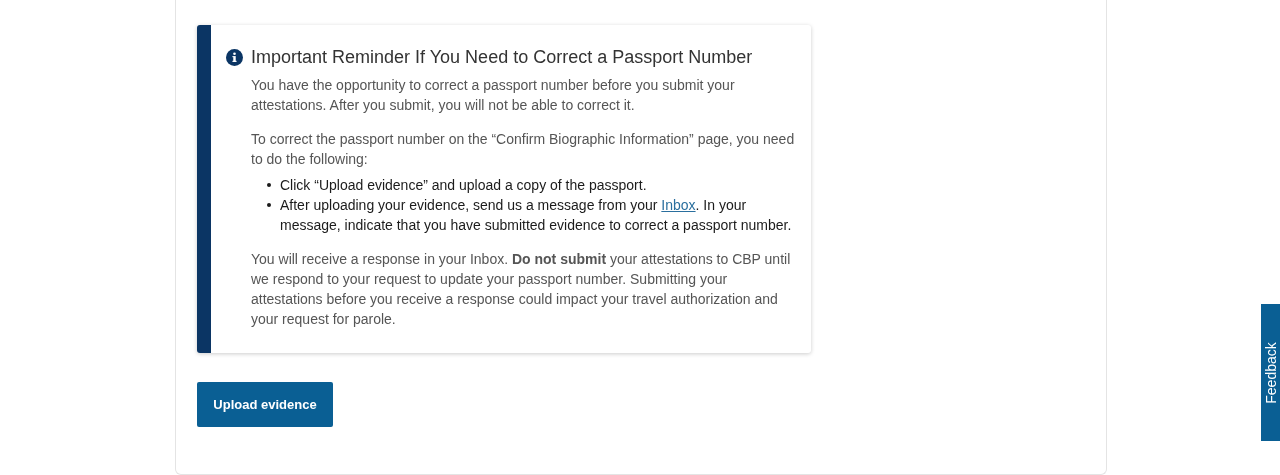 Image resolution: width=1280 pixels, height=475 pixels. I want to click on alert-paragraph: You will receive a response in your Inbox. Do not submit your attestations to CBP until we respond to your request to update your passport number. Submitting your attestations before you receive a response could impact your travel authorization and your request for parole., so click(521, 289).